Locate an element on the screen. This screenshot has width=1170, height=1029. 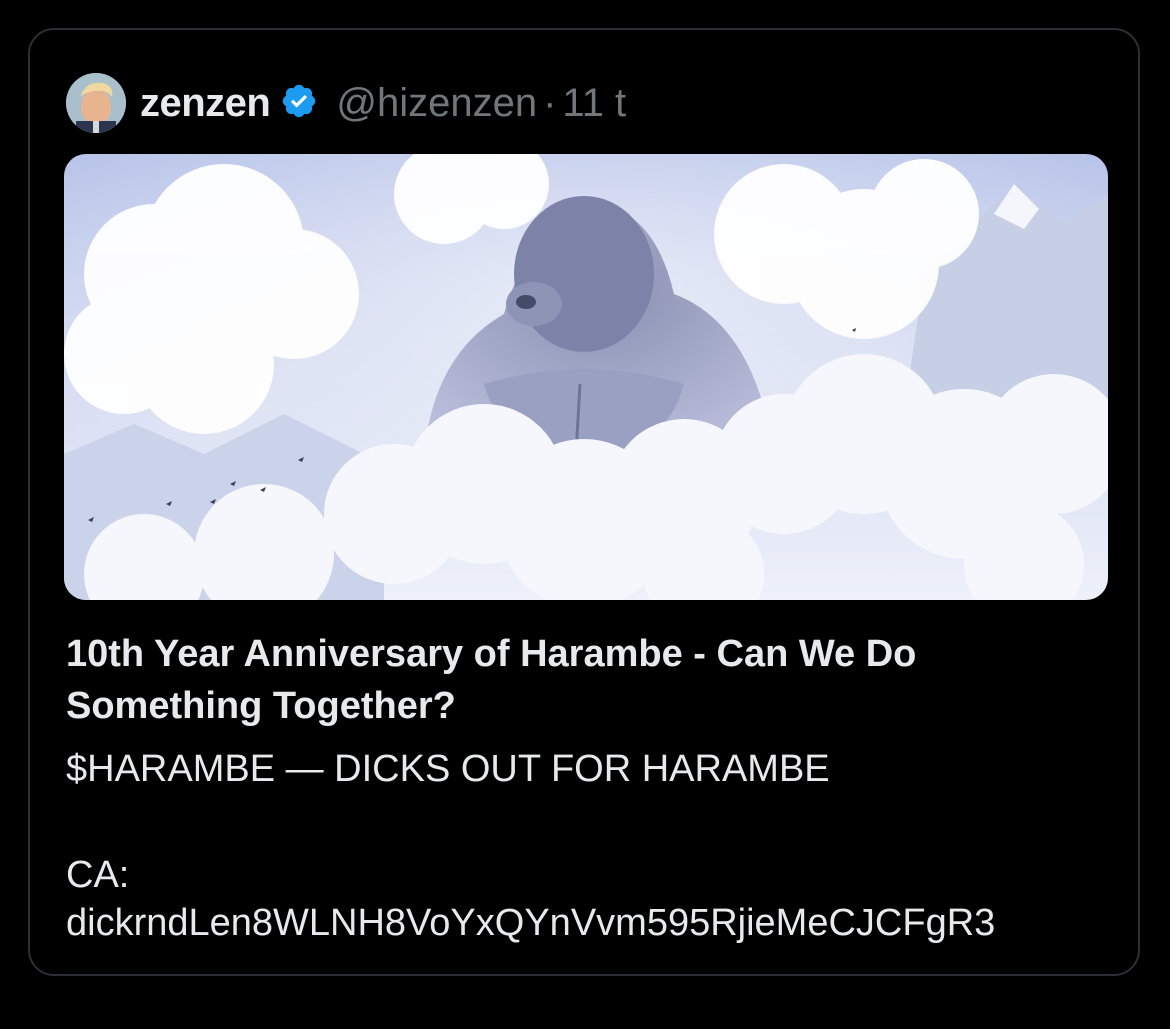
verified-badge-icon is located at coordinates (303, 103).